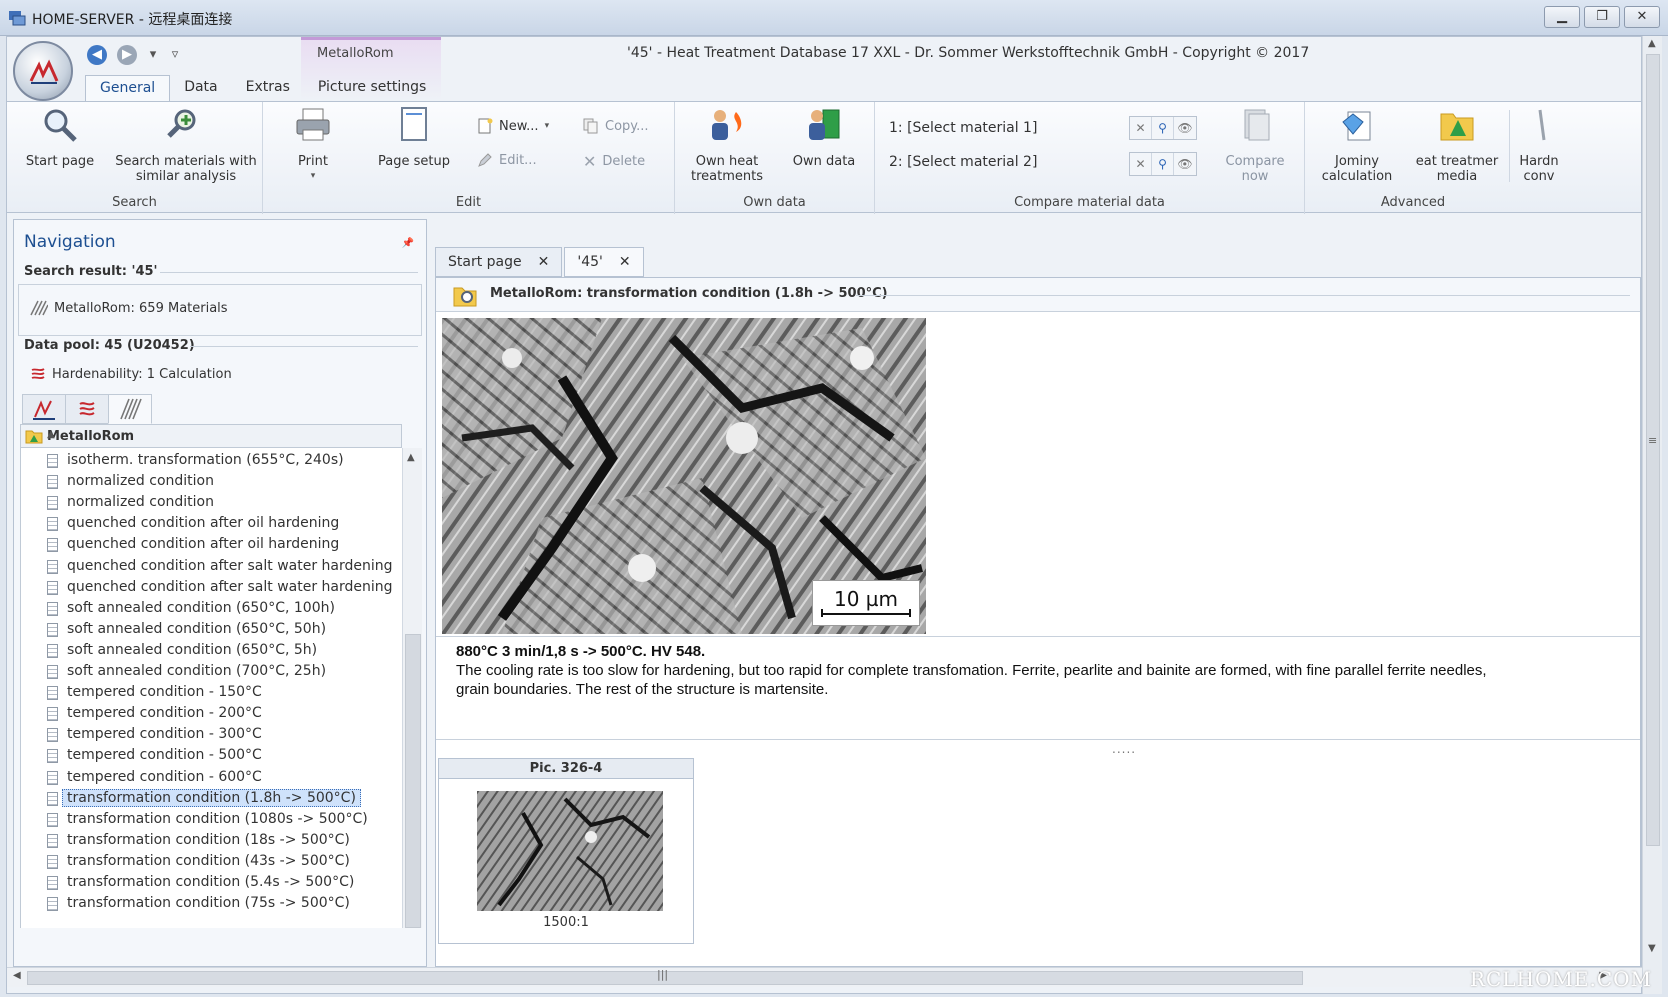 This screenshot has width=1668, height=997. Describe the element at coordinates (204, 798) in the screenshot. I see `tree-item: transformation condition (1.8h -> 500°C)` at that location.